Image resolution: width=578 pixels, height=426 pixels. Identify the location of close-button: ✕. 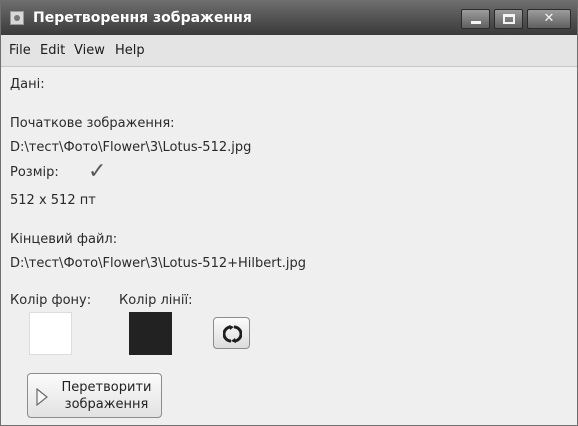
(549, 19).